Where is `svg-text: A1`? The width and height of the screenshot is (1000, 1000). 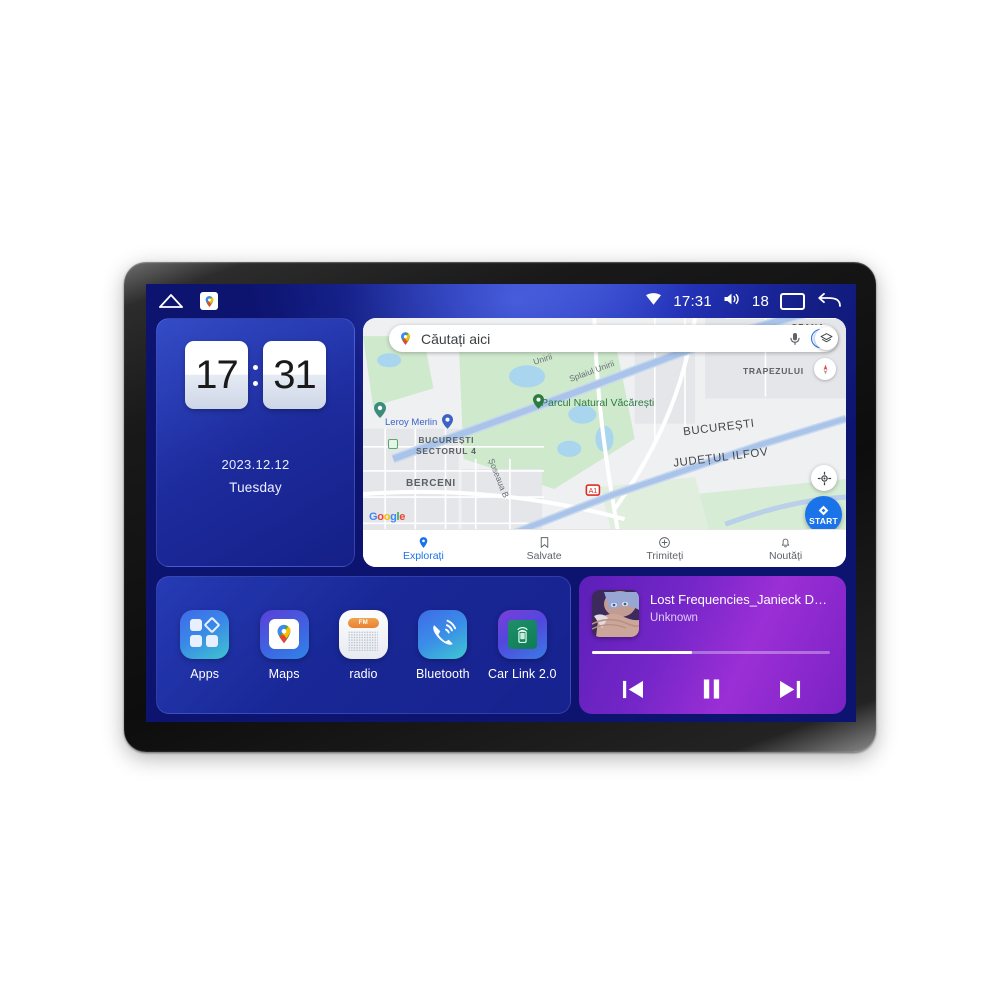 svg-text: A1 is located at coordinates (593, 491).